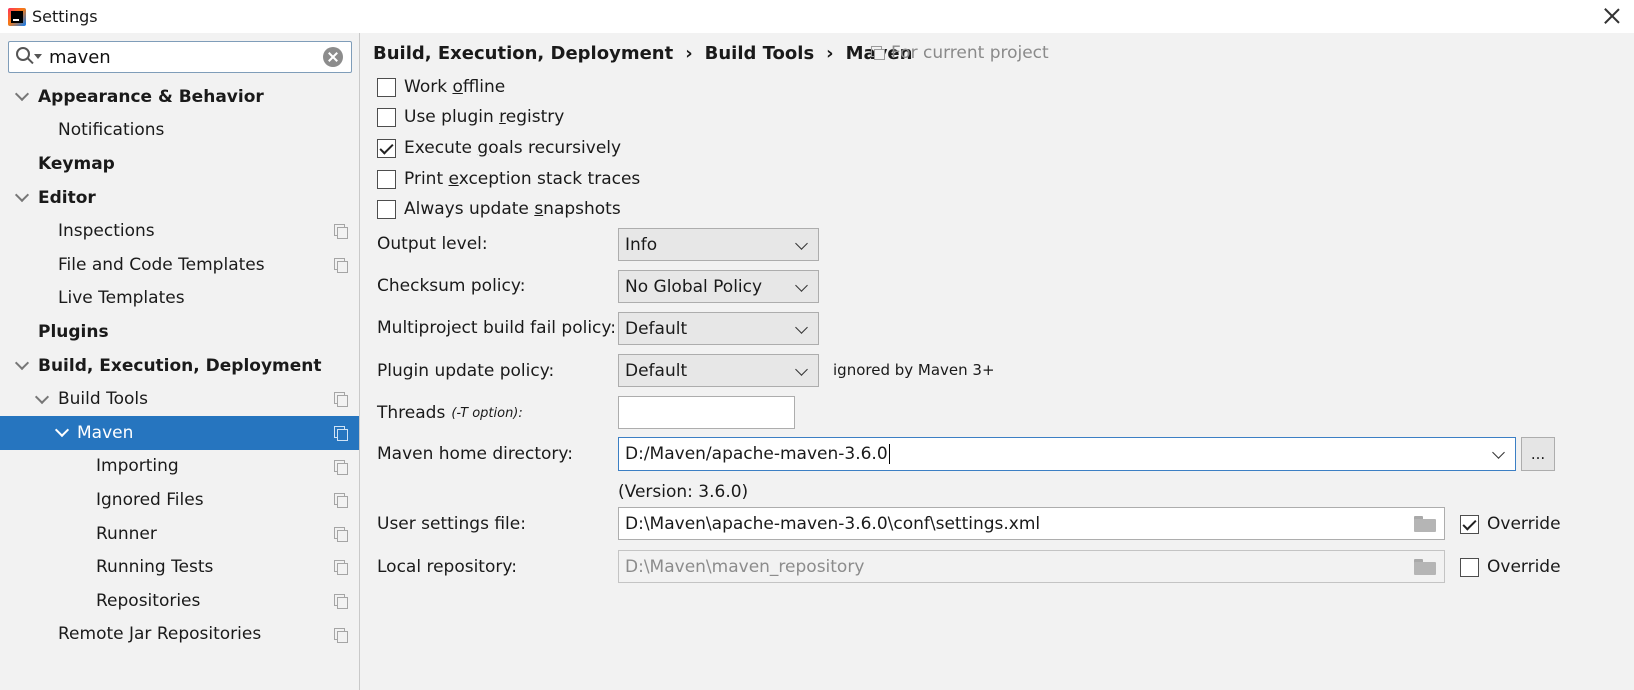 The image size is (1634, 690). What do you see at coordinates (441, 87) in the screenshot?
I see `work-offline-checkbox: Work offline` at bounding box center [441, 87].